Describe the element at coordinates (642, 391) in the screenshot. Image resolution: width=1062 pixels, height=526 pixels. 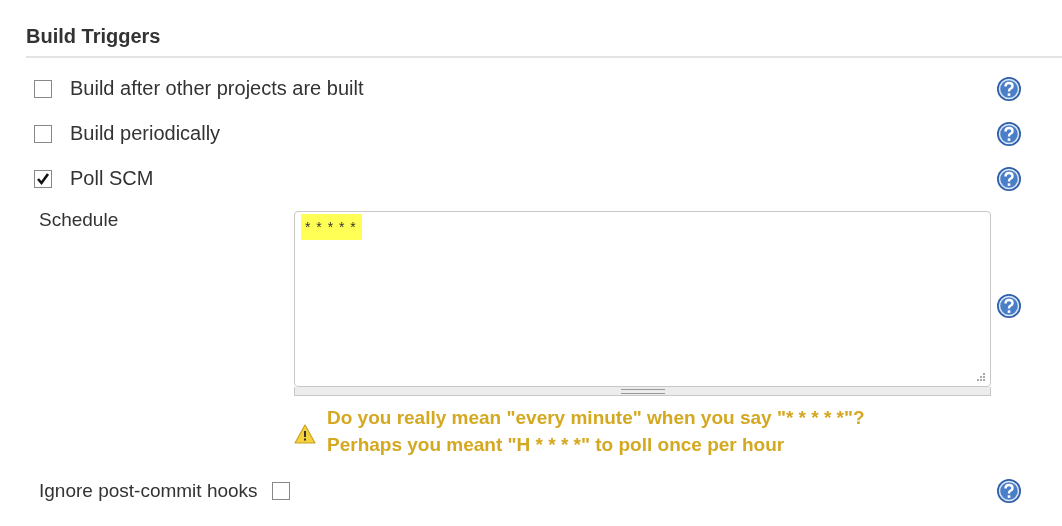
I see `resize-handle` at that location.